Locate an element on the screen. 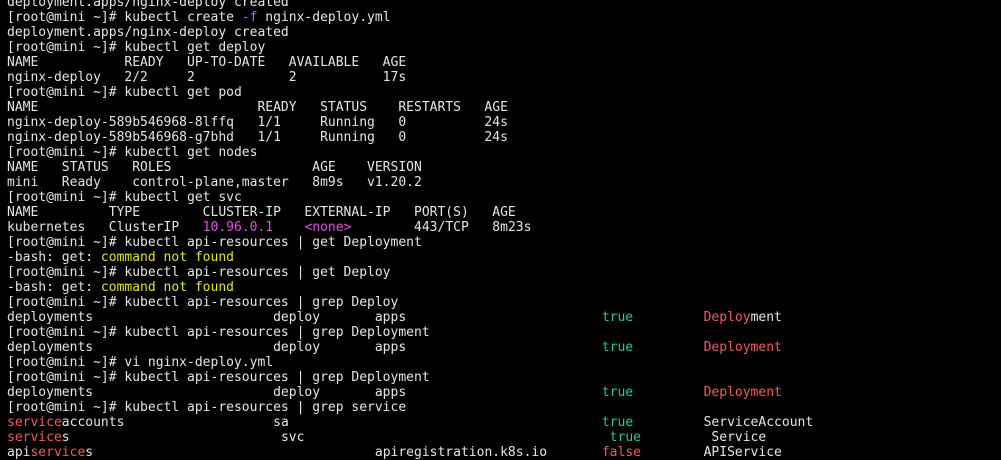  terminal-text: Deploy is located at coordinates (727, 317).